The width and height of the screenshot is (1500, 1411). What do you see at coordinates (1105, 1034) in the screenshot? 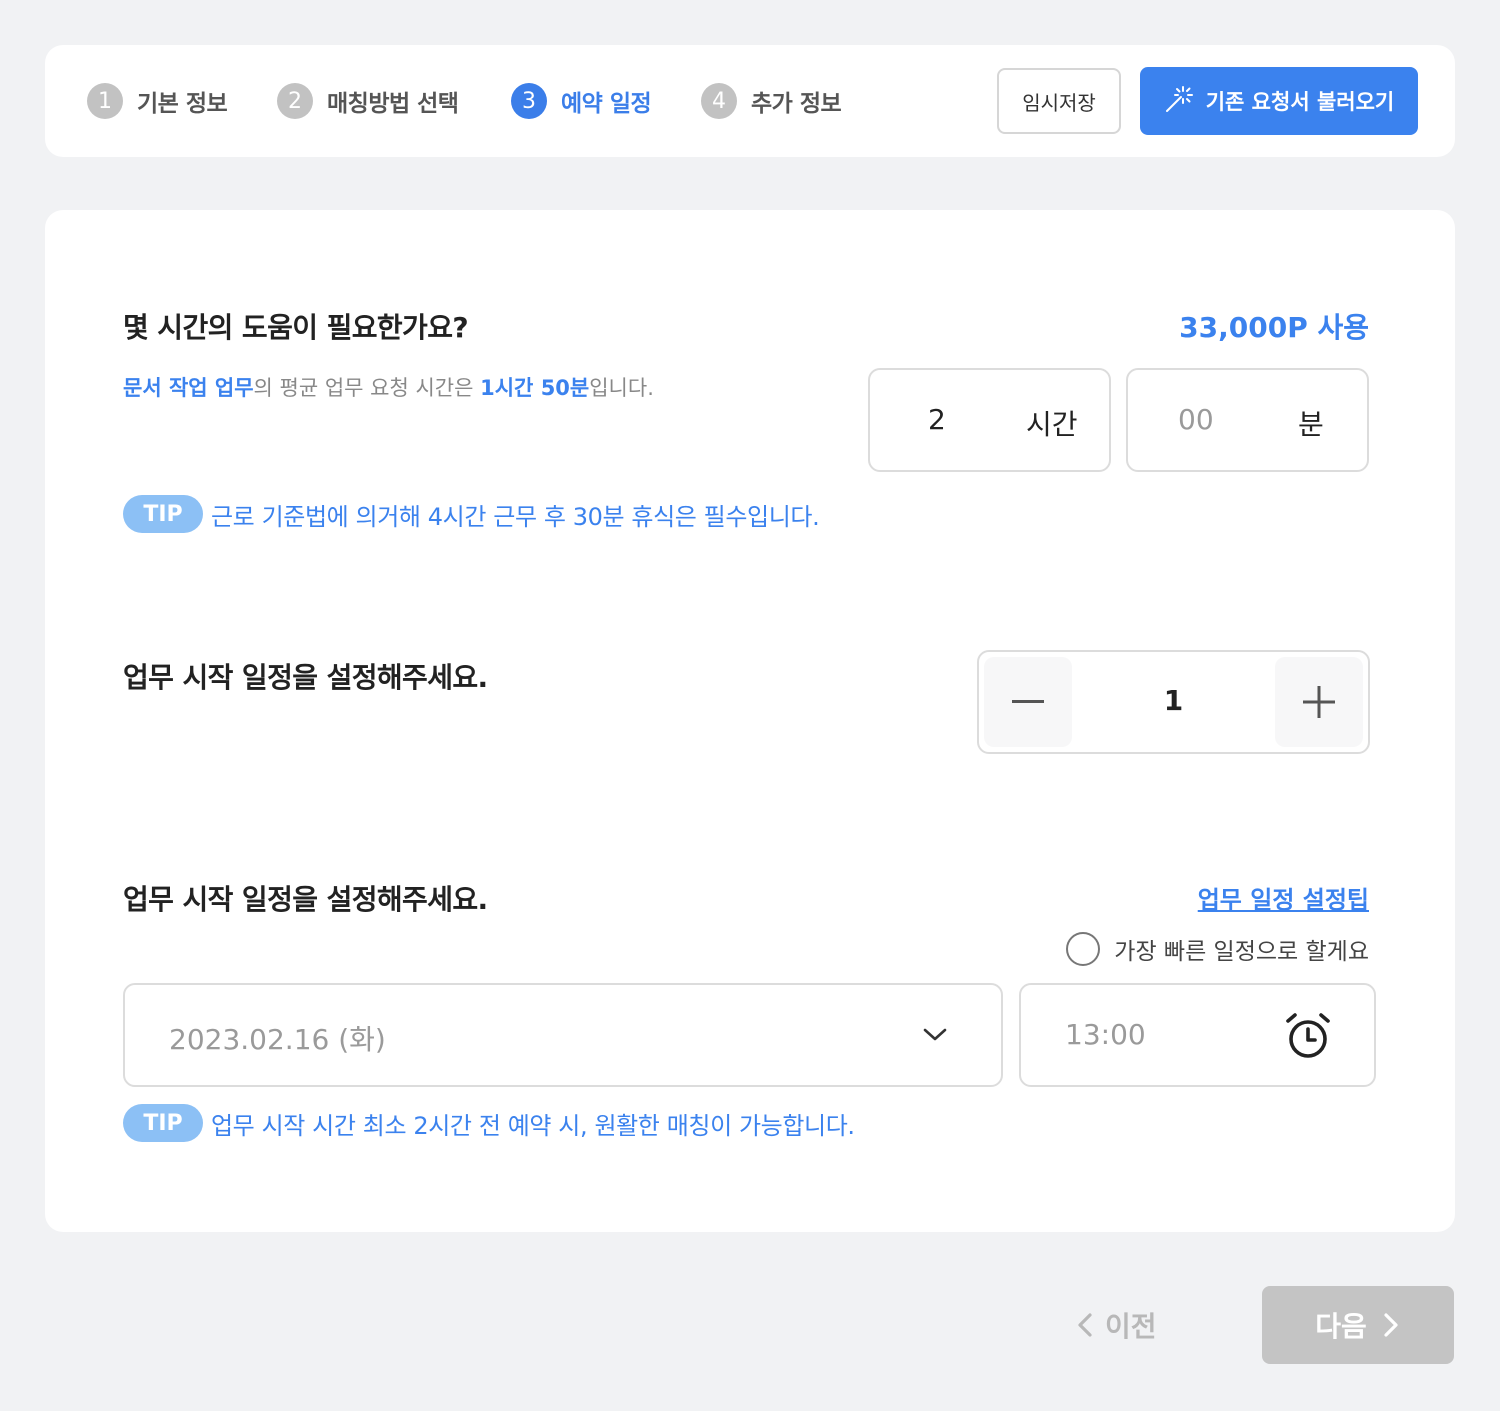
I see `time-value: 13:00` at bounding box center [1105, 1034].